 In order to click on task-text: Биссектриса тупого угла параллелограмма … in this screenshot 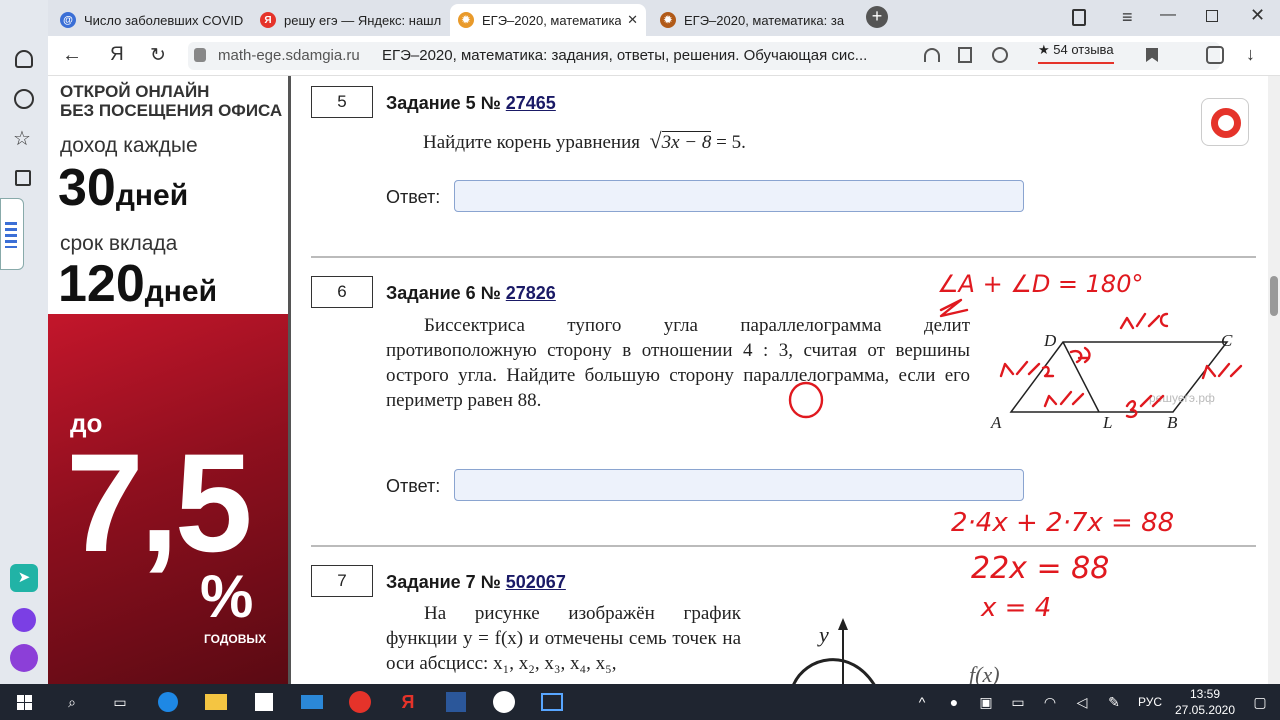, I will do `click(678, 363)`.